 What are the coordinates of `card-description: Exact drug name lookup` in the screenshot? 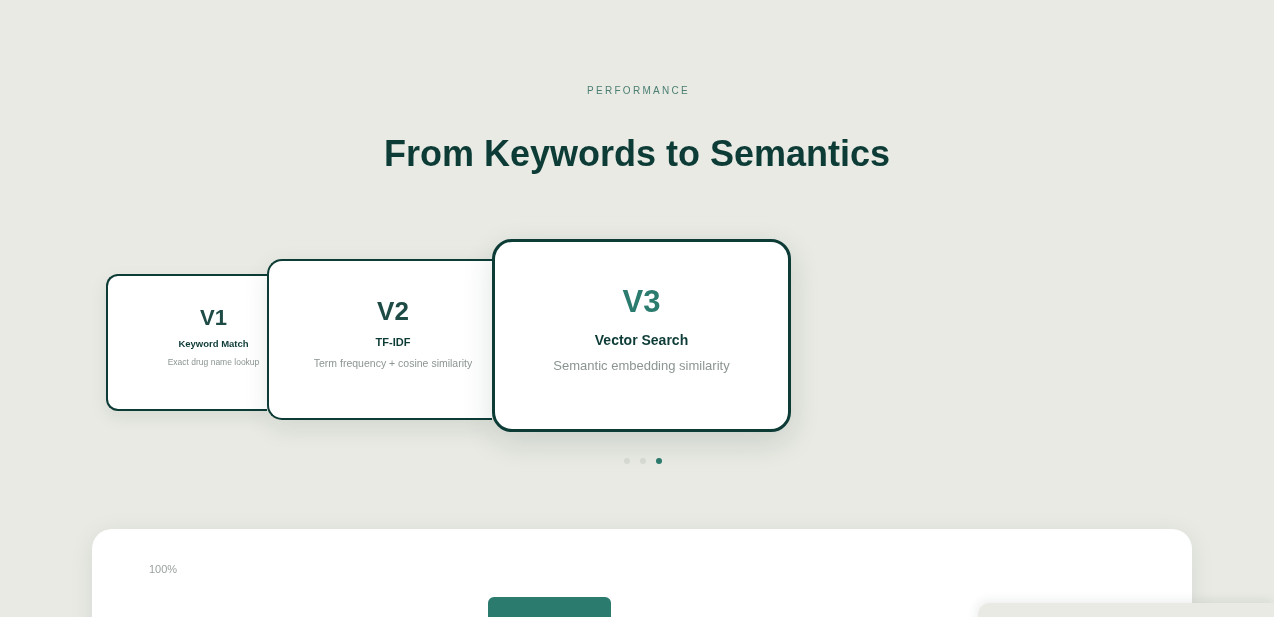 It's located at (213, 362).